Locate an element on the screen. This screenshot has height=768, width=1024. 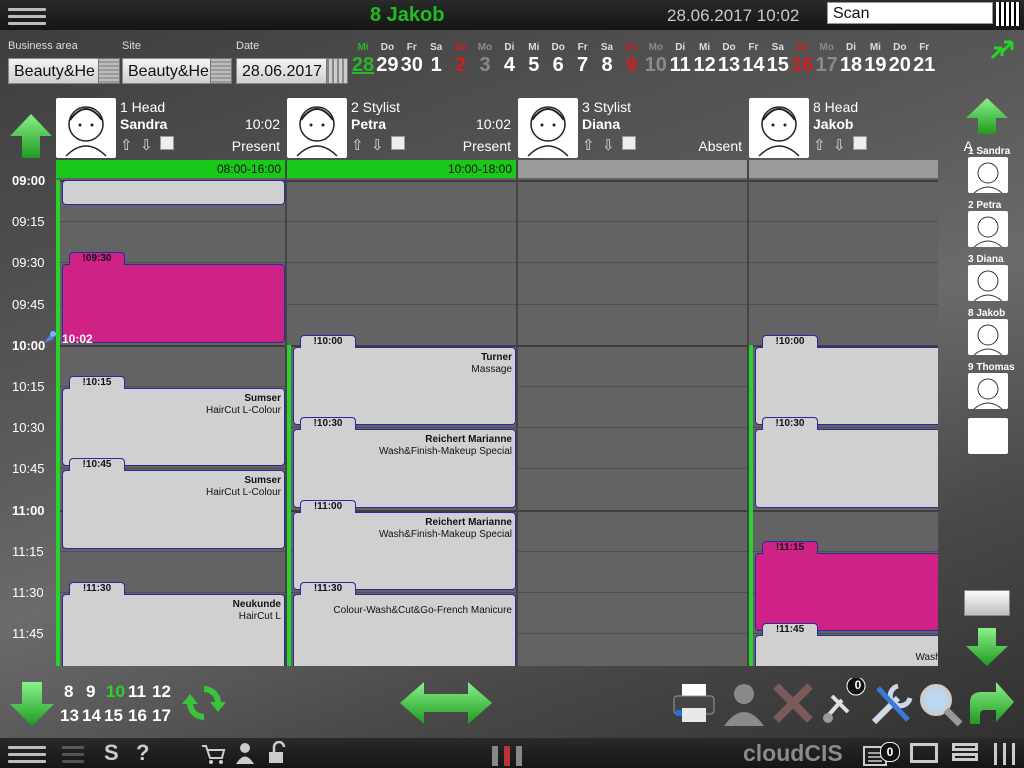
staff-header: 3 Stylist Diana ⇧ ⇩ Absent is located at coordinates (633, 129).